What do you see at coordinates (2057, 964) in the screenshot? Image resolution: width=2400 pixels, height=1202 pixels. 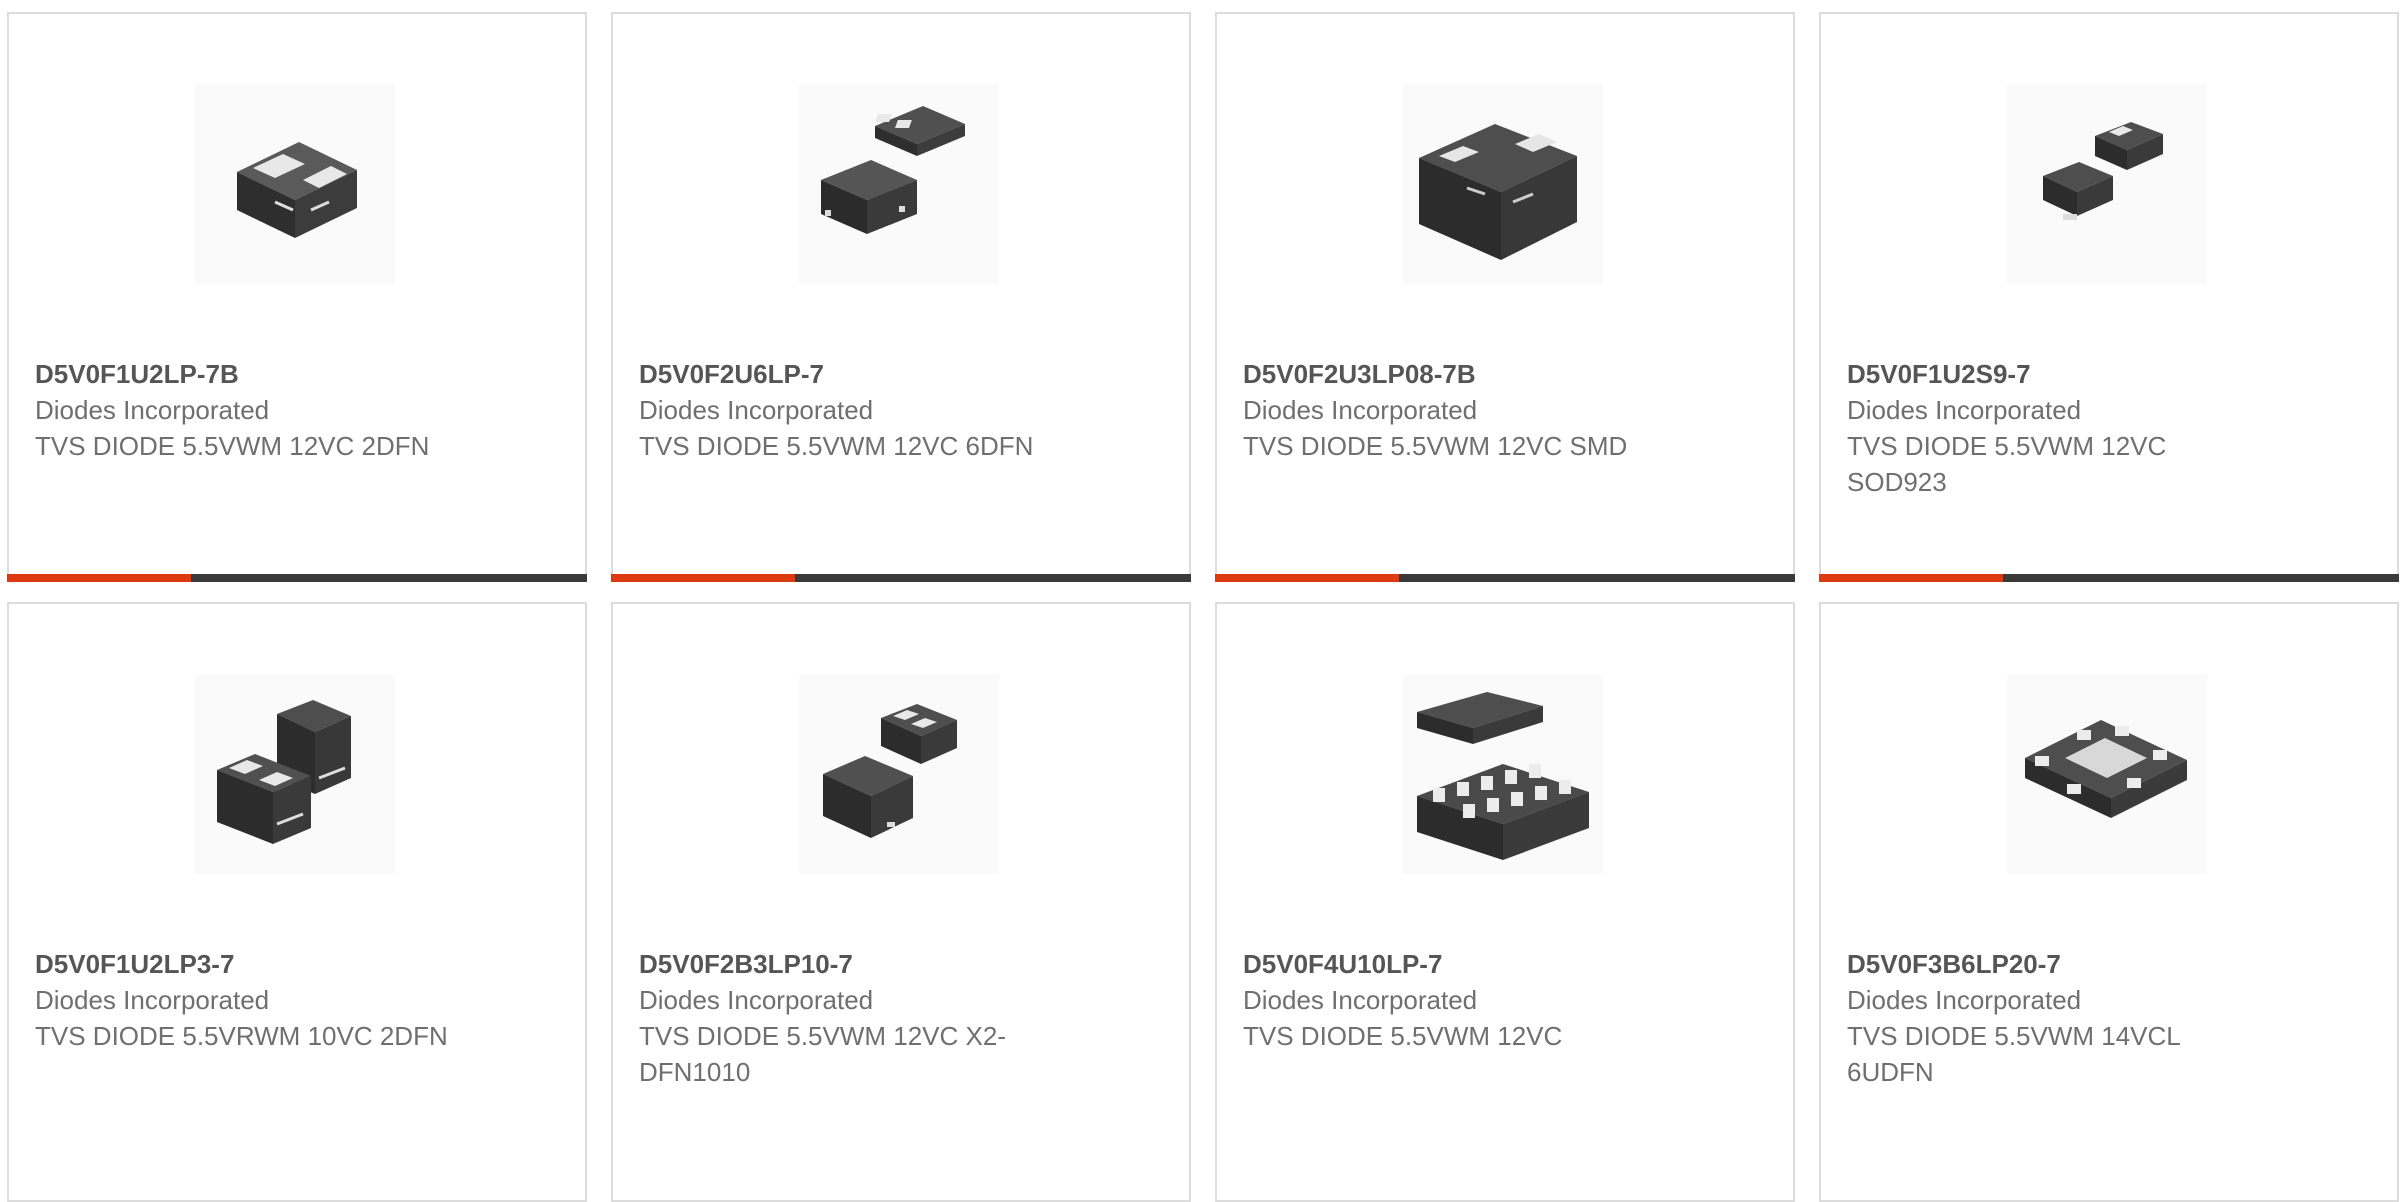 I see `part-number: D5V0F3B6LP20-7` at bounding box center [2057, 964].